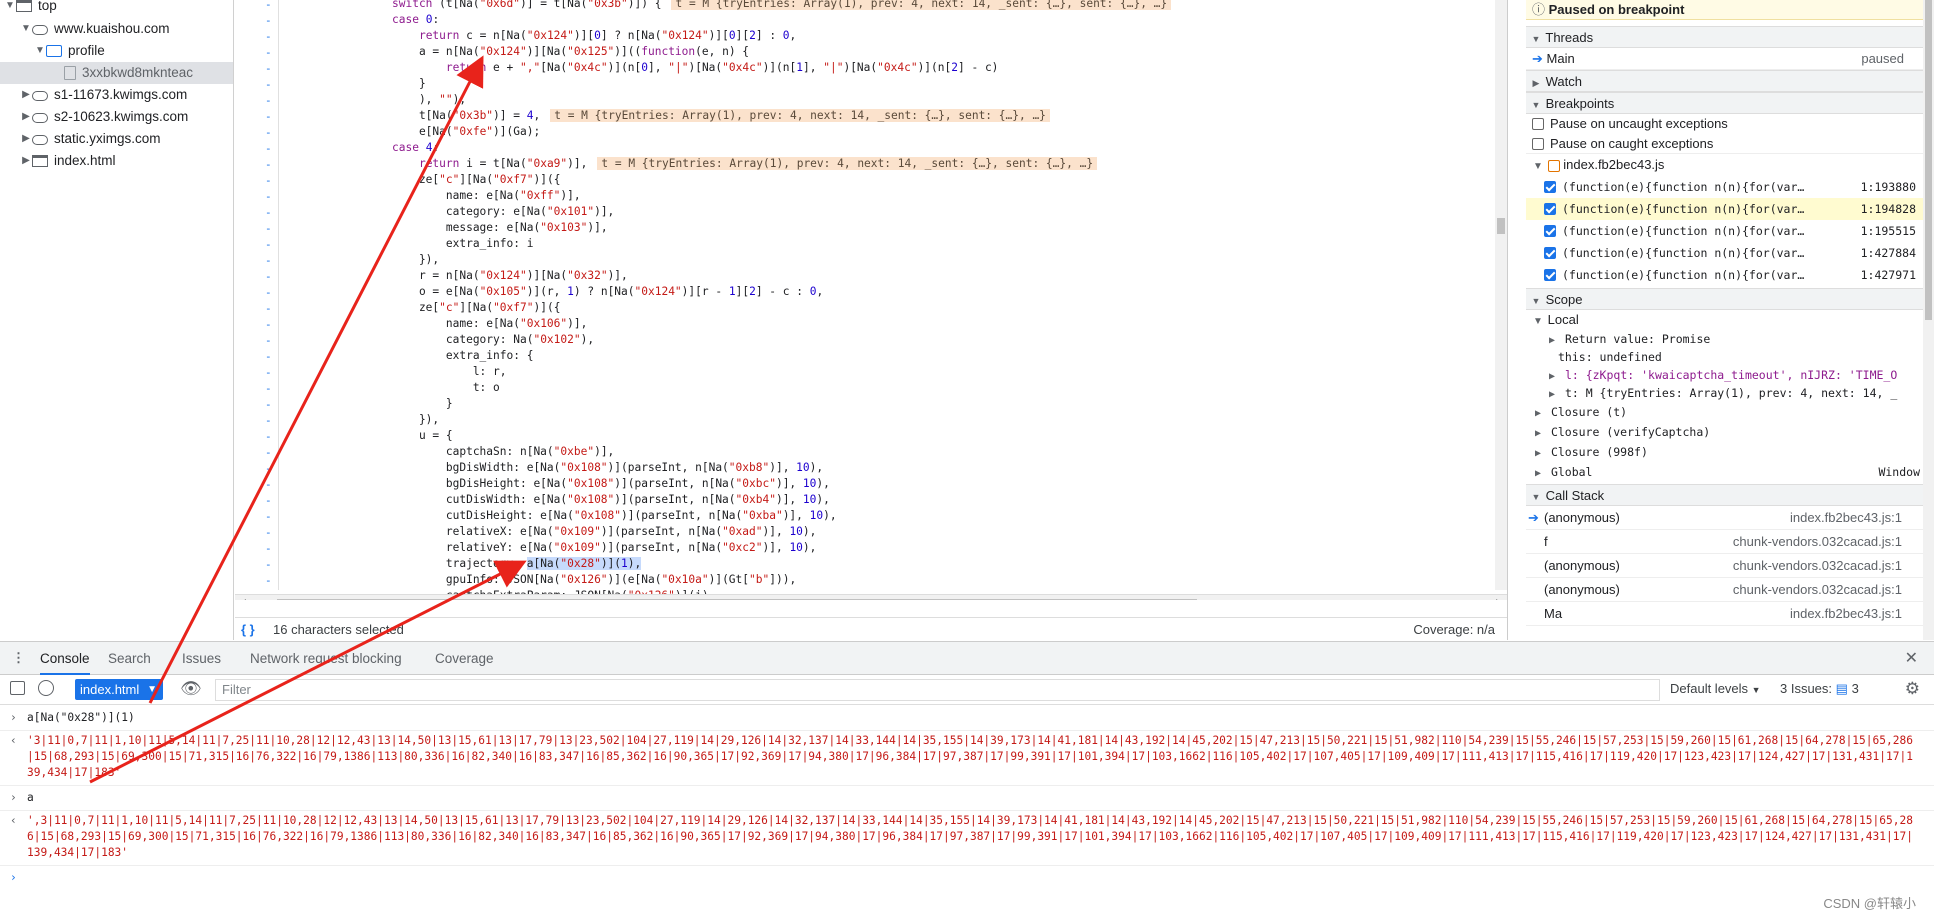 This screenshot has width=1934, height=920. Describe the element at coordinates (446, 388) in the screenshot. I see `code-line: t: o` at that location.